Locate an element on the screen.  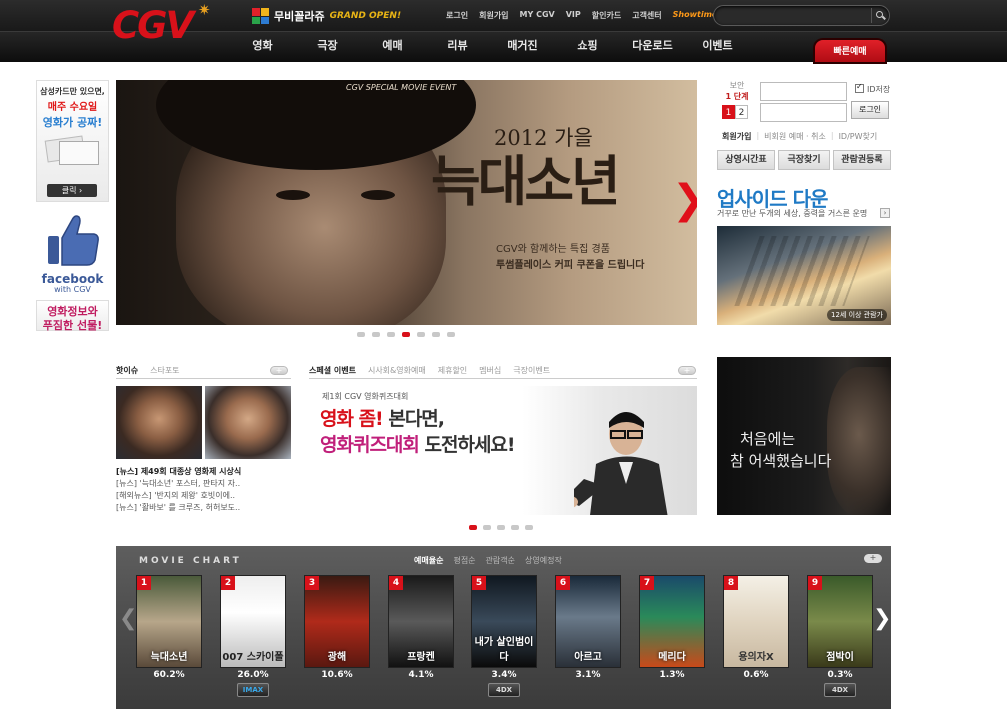
tab-special-event: 스페셜 이벤트 is located at coordinates (332, 370).